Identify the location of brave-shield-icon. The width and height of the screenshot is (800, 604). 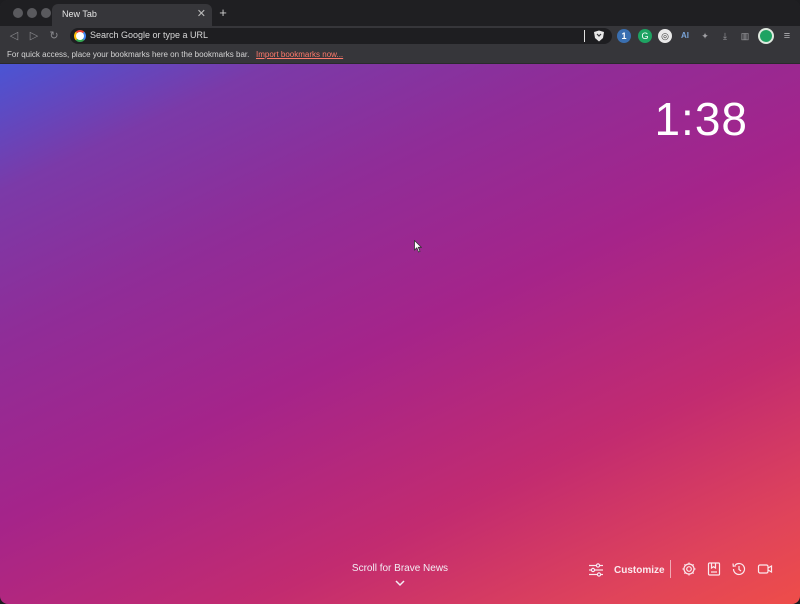
(599, 36).